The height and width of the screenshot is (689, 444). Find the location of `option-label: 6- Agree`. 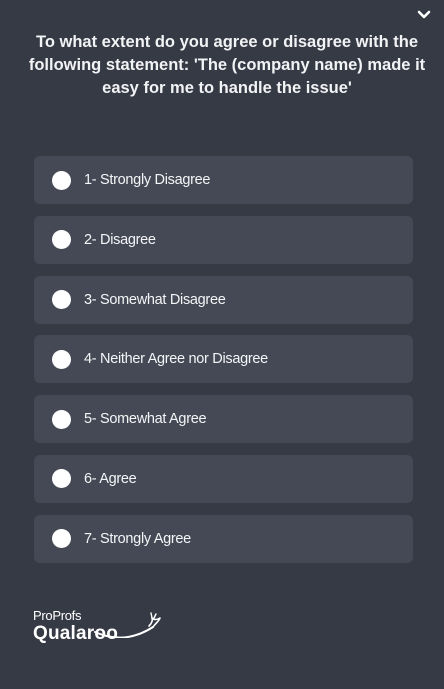

option-label: 6- Agree is located at coordinates (110, 478).